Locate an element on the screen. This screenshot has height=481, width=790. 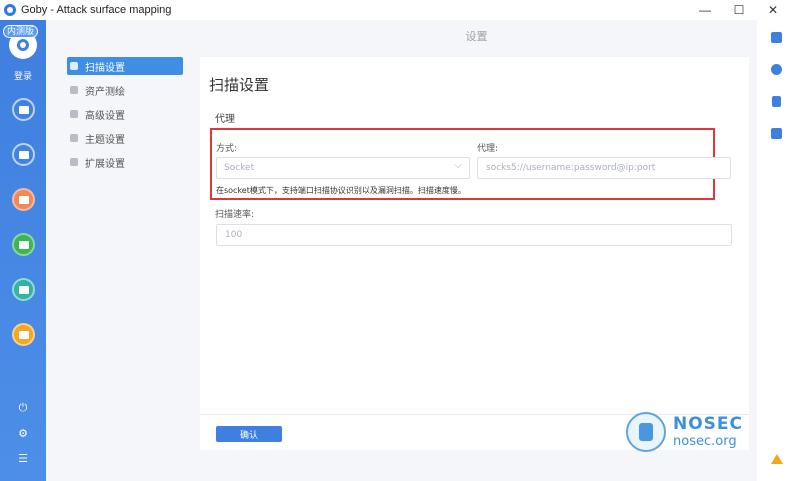
task-list-icon is located at coordinates (776, 37).